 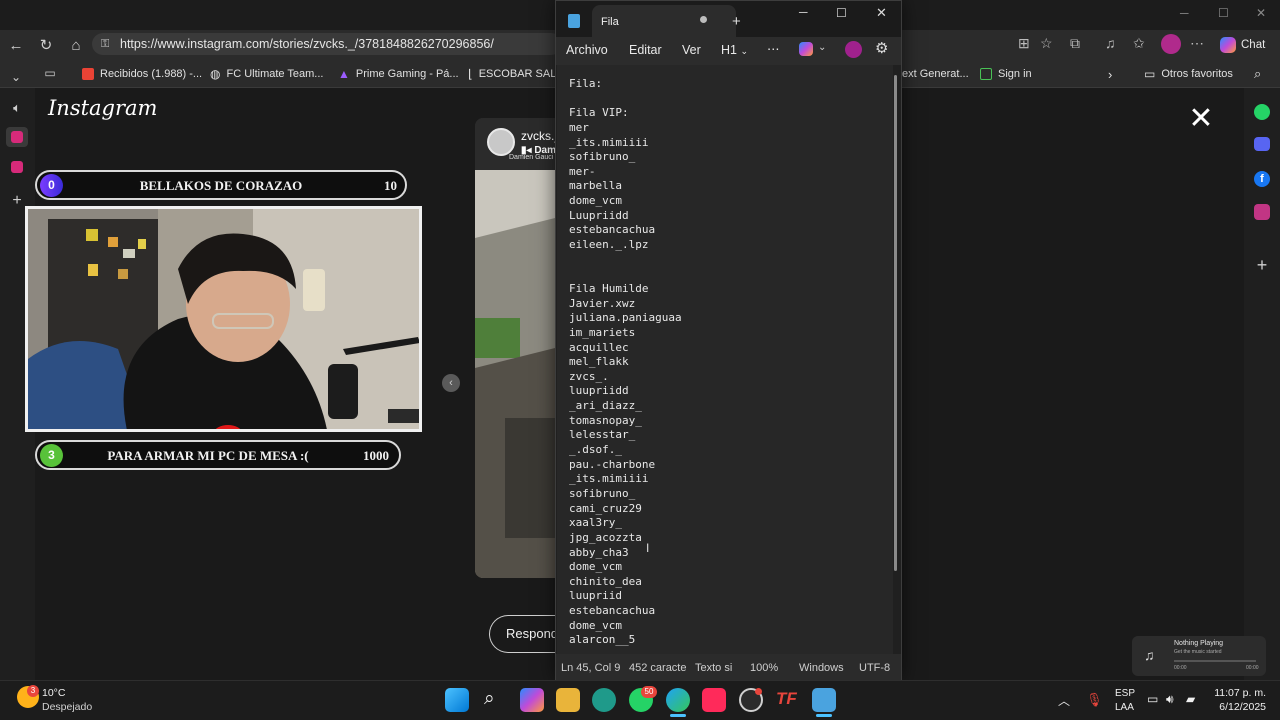 What do you see at coordinates (16, 77) in the screenshot?
I see `chevron-down-icon: ⌄` at bounding box center [16, 77].